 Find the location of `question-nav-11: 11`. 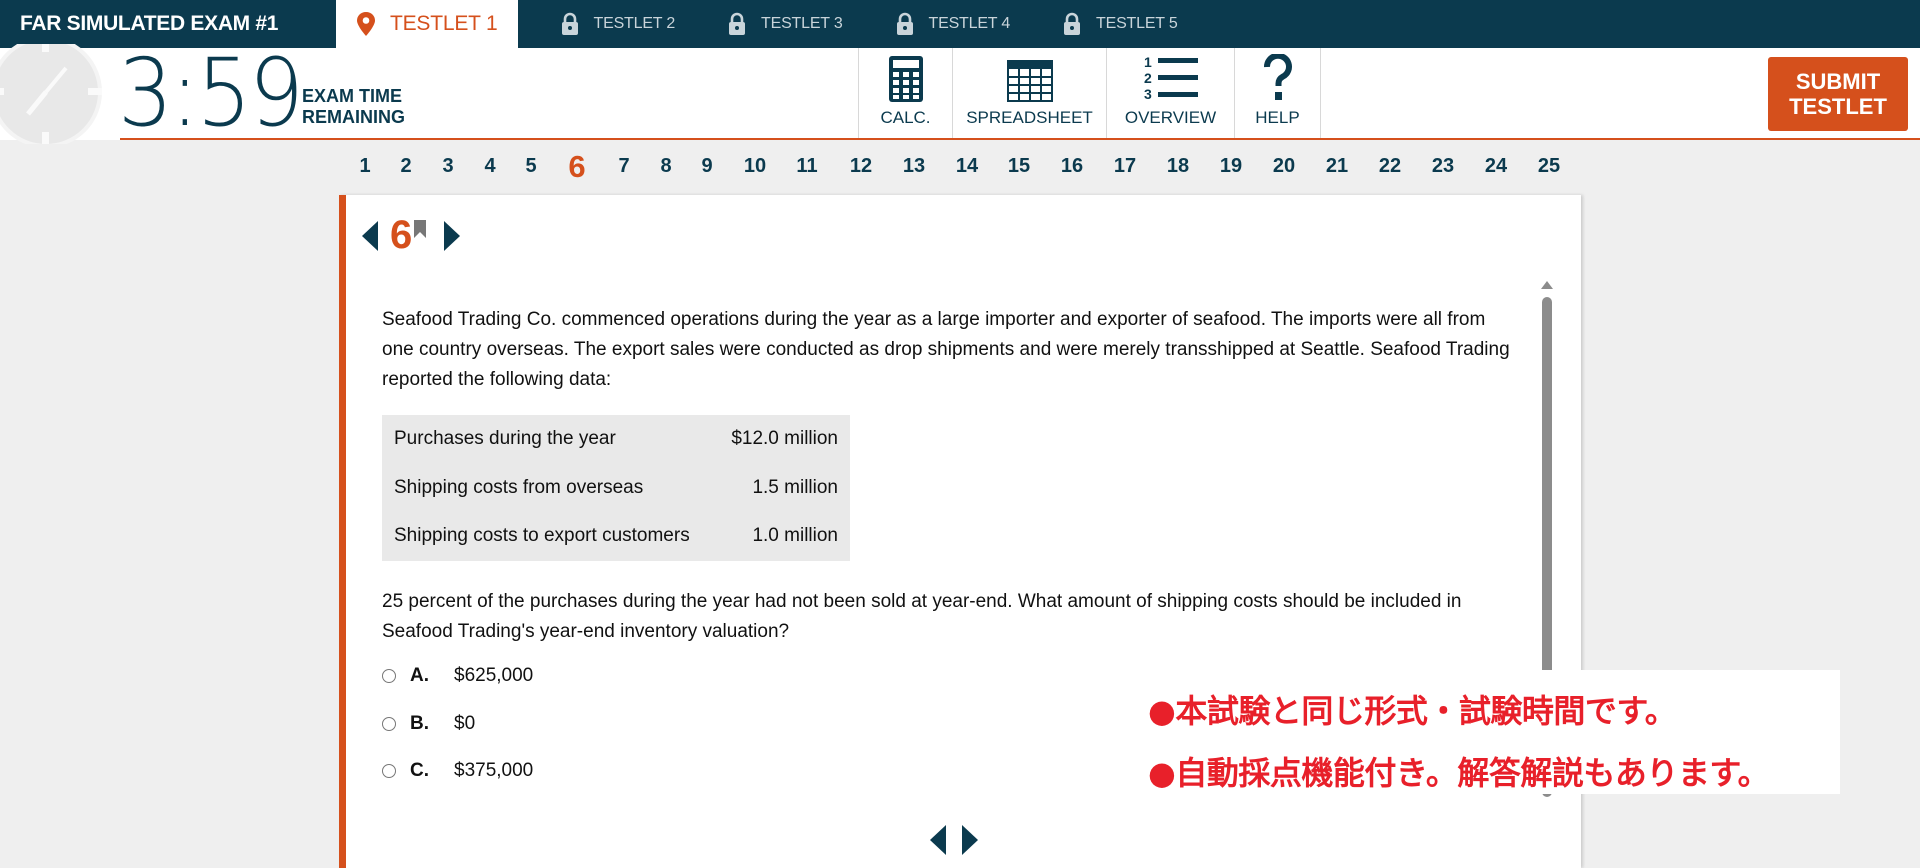

question-nav-11: 11 is located at coordinates (806, 166).